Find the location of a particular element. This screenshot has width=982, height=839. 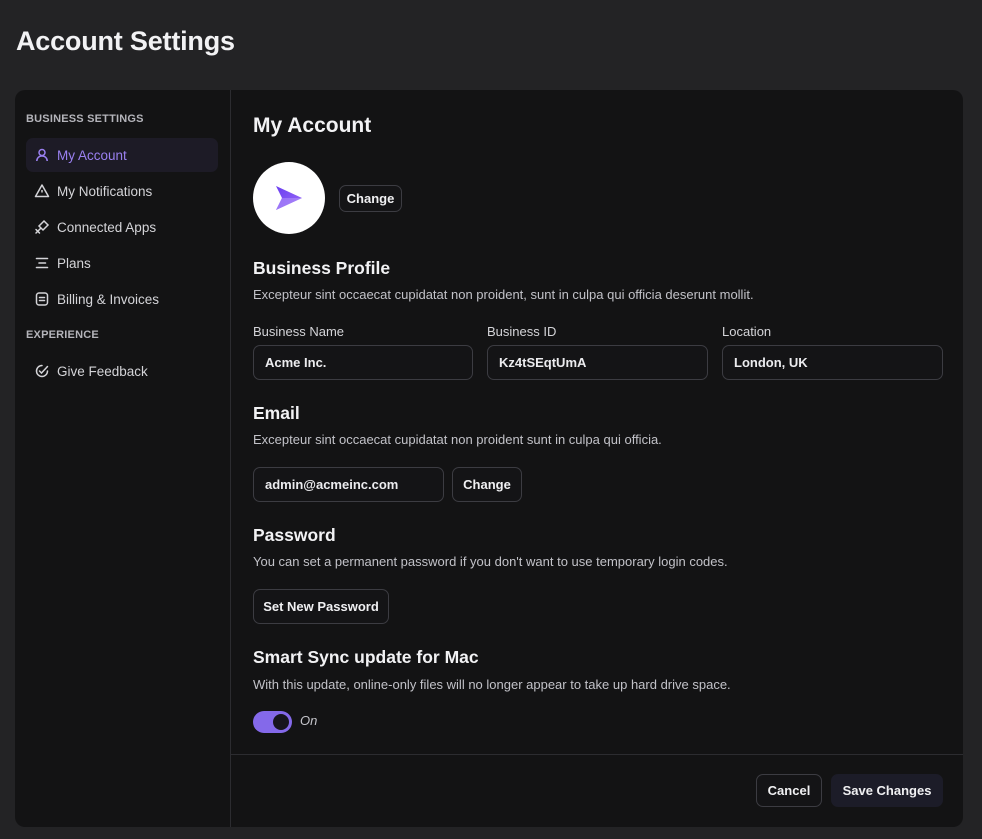

sidebar-item-label: Connected Apps is located at coordinates (107, 227).